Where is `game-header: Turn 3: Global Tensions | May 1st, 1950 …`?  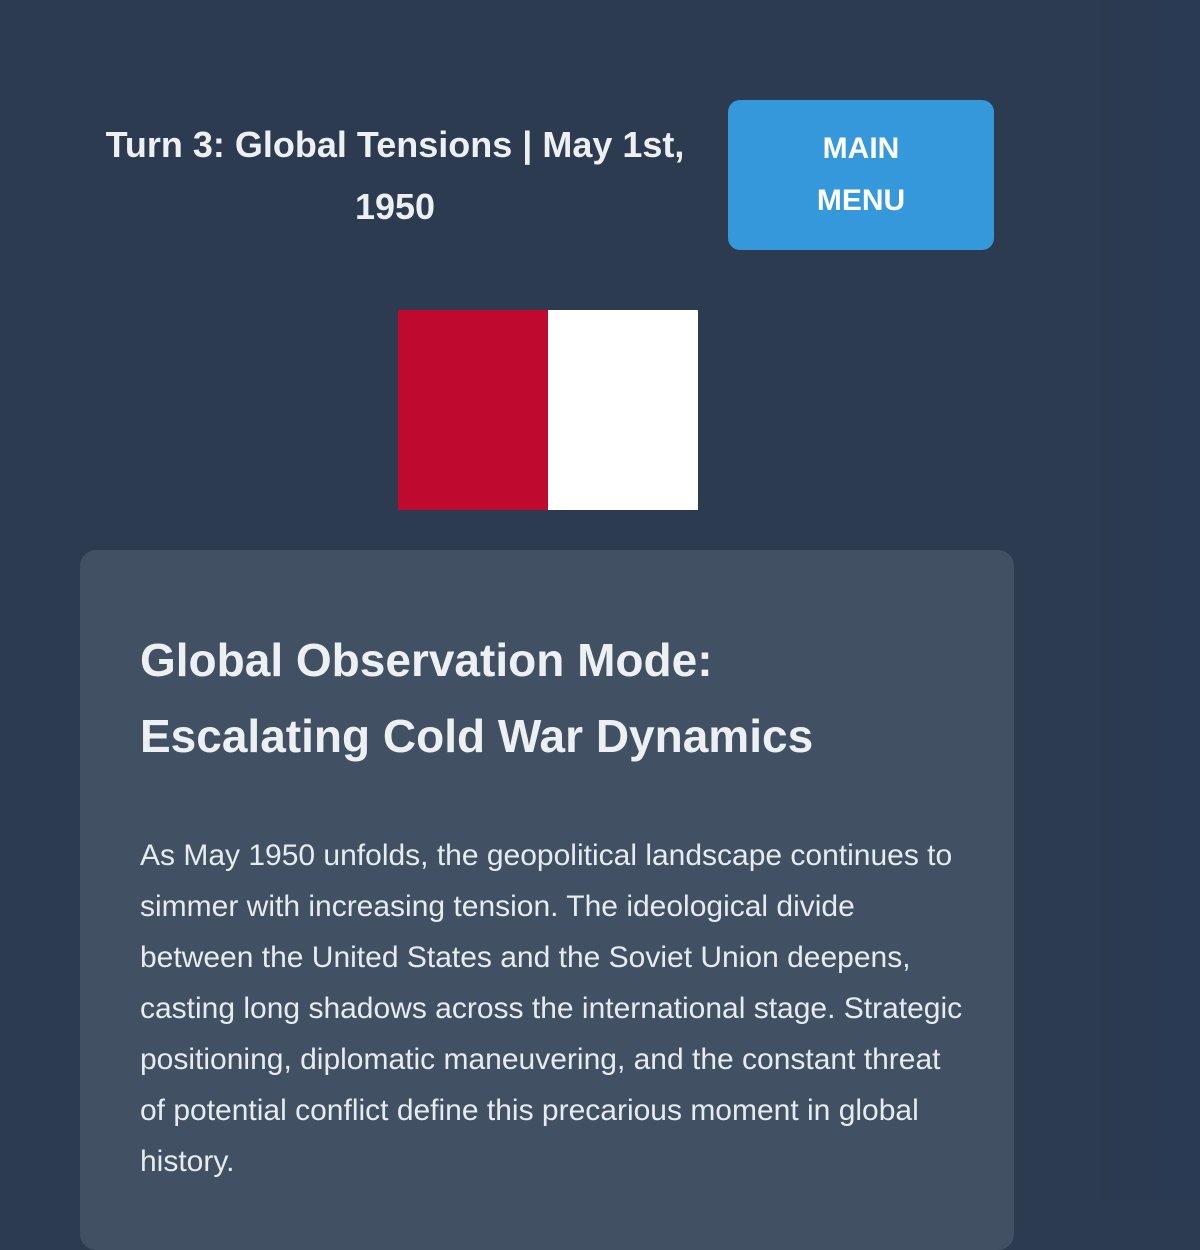 game-header: Turn 3: Global Tensions | May 1st, 1950 … is located at coordinates (547, 175).